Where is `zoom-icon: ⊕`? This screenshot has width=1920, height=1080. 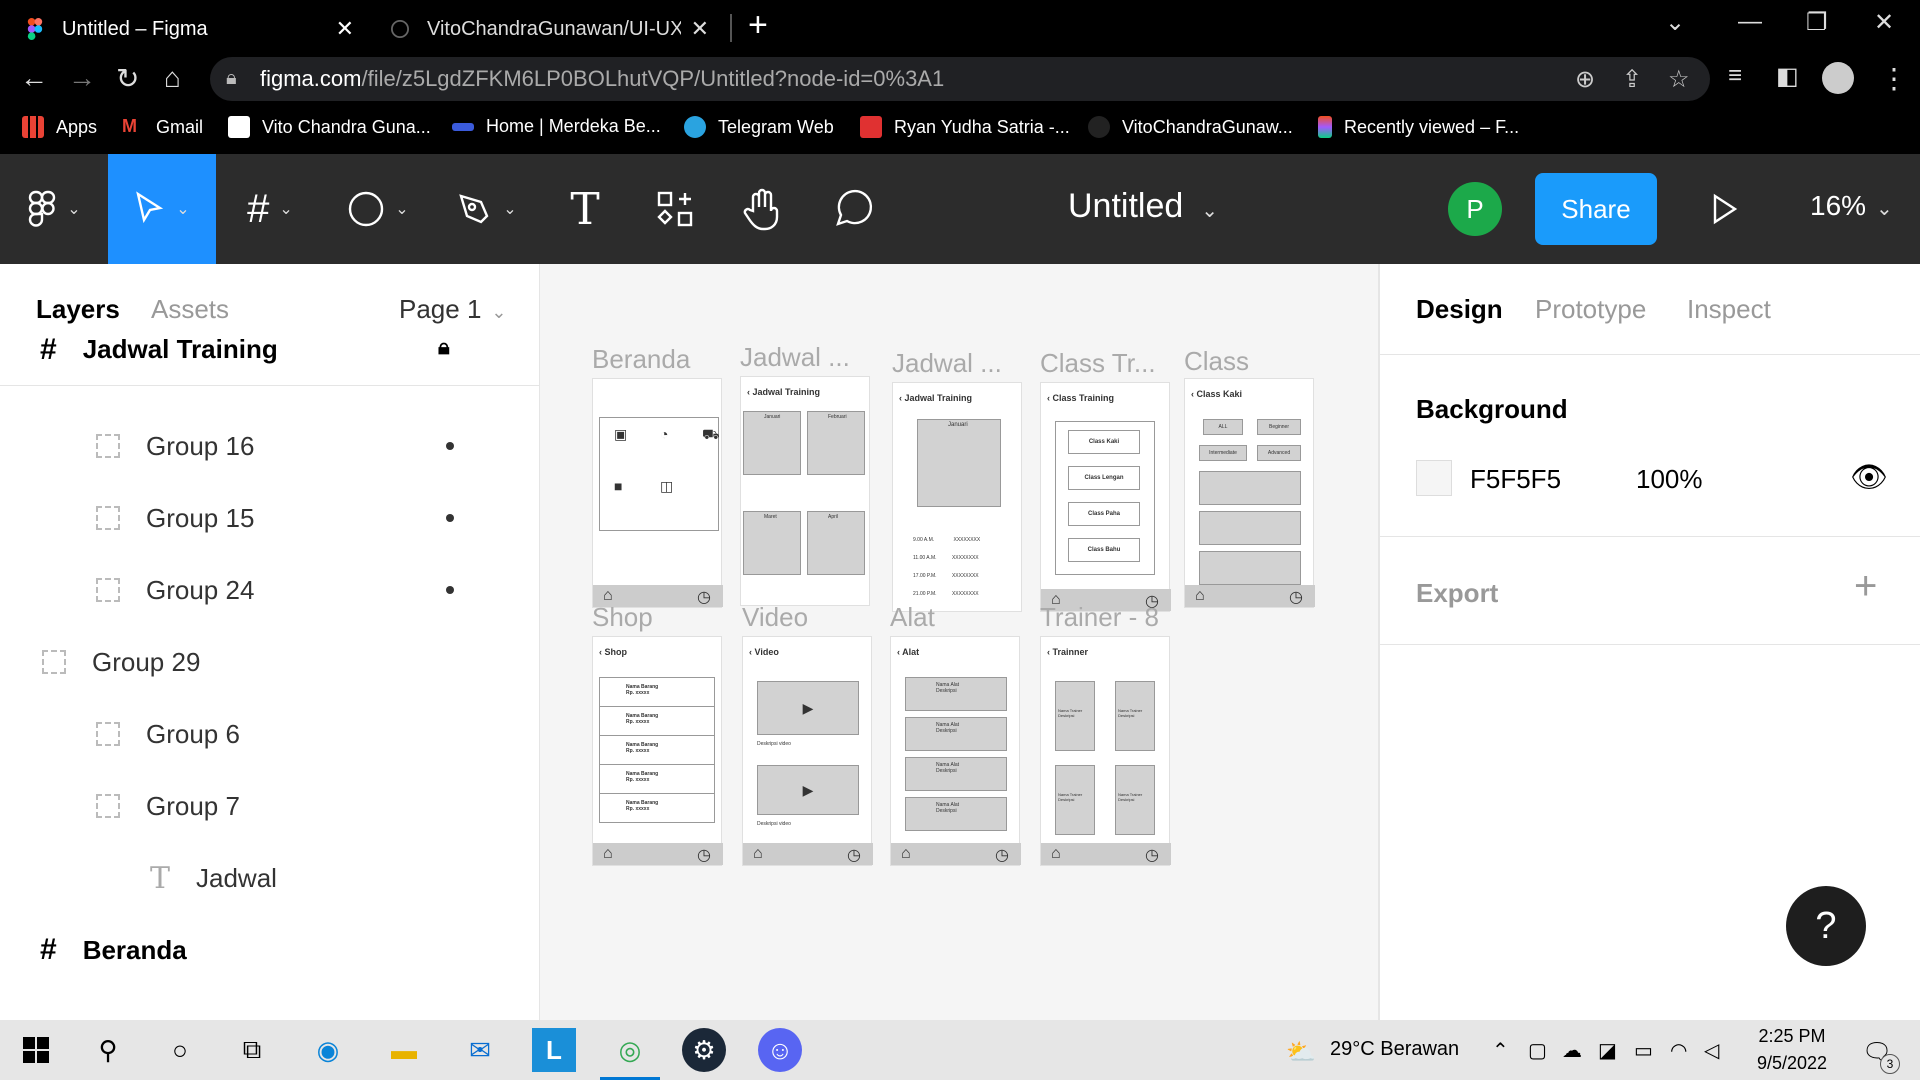
zoom-icon: ⊕ is located at coordinates (1585, 79).